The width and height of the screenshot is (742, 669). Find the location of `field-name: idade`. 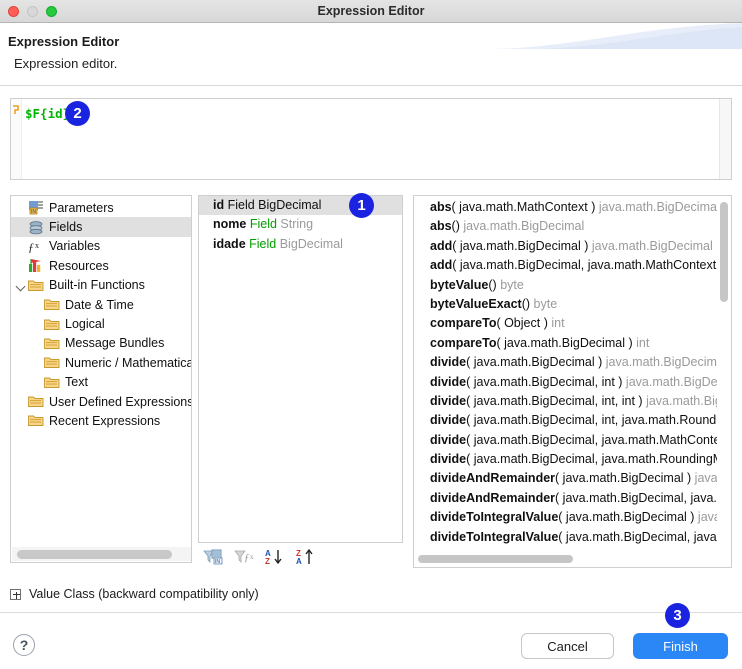

field-name: idade is located at coordinates (229, 243).